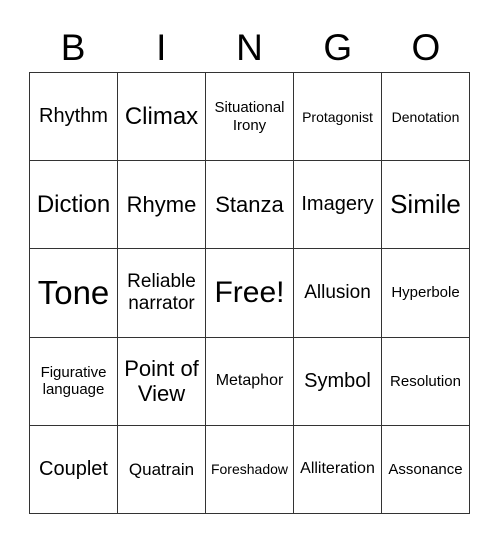  Describe the element at coordinates (425, 116) in the screenshot. I see `bingo-cell: Denotation` at that location.